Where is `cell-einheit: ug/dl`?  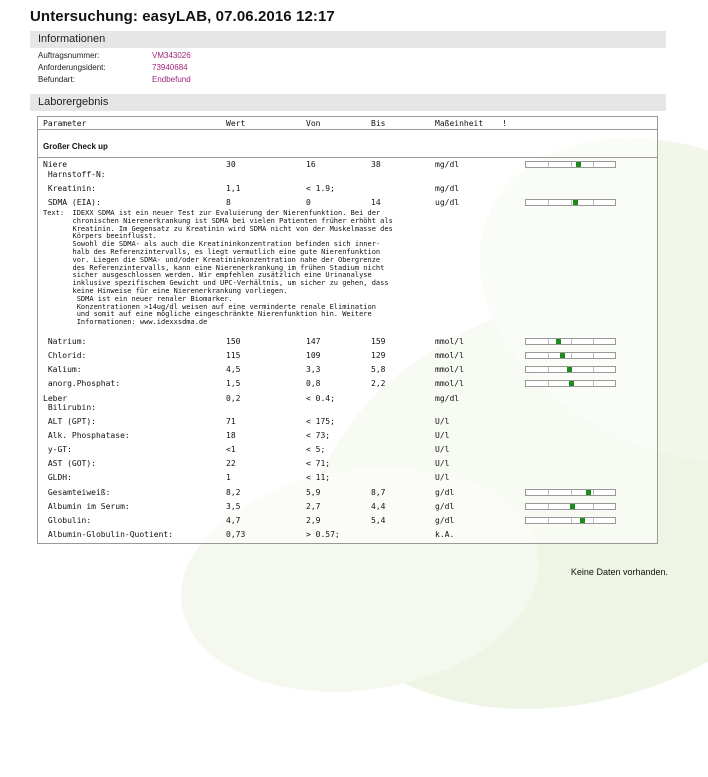 cell-einheit: ug/dl is located at coordinates (447, 202).